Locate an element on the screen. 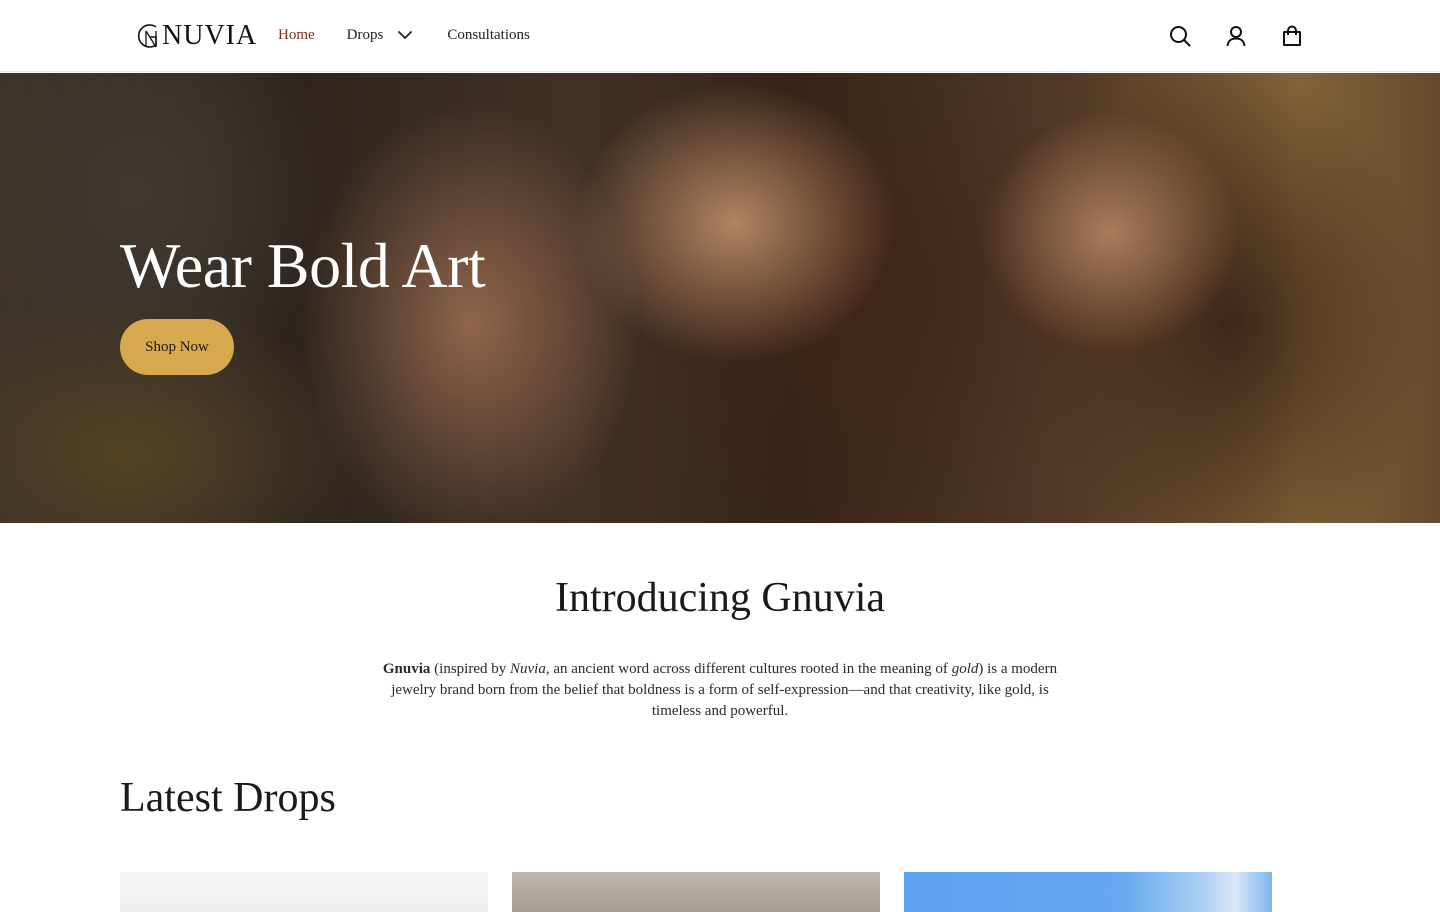 The image size is (1440, 912). header-actions is located at coordinates (1252, 36).